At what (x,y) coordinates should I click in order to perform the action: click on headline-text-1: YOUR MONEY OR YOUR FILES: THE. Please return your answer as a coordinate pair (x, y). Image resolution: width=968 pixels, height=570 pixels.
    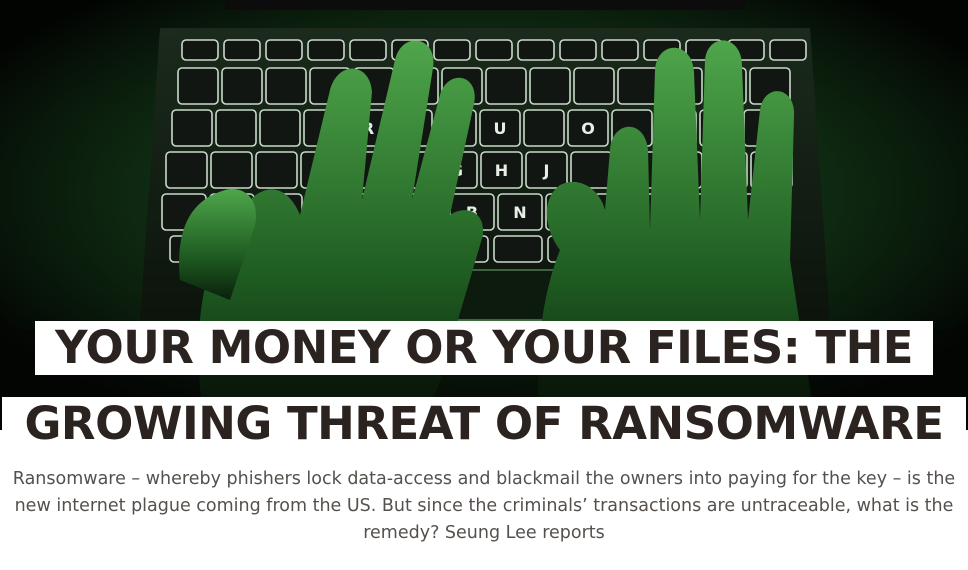
    Looking at the image, I should click on (483, 348).